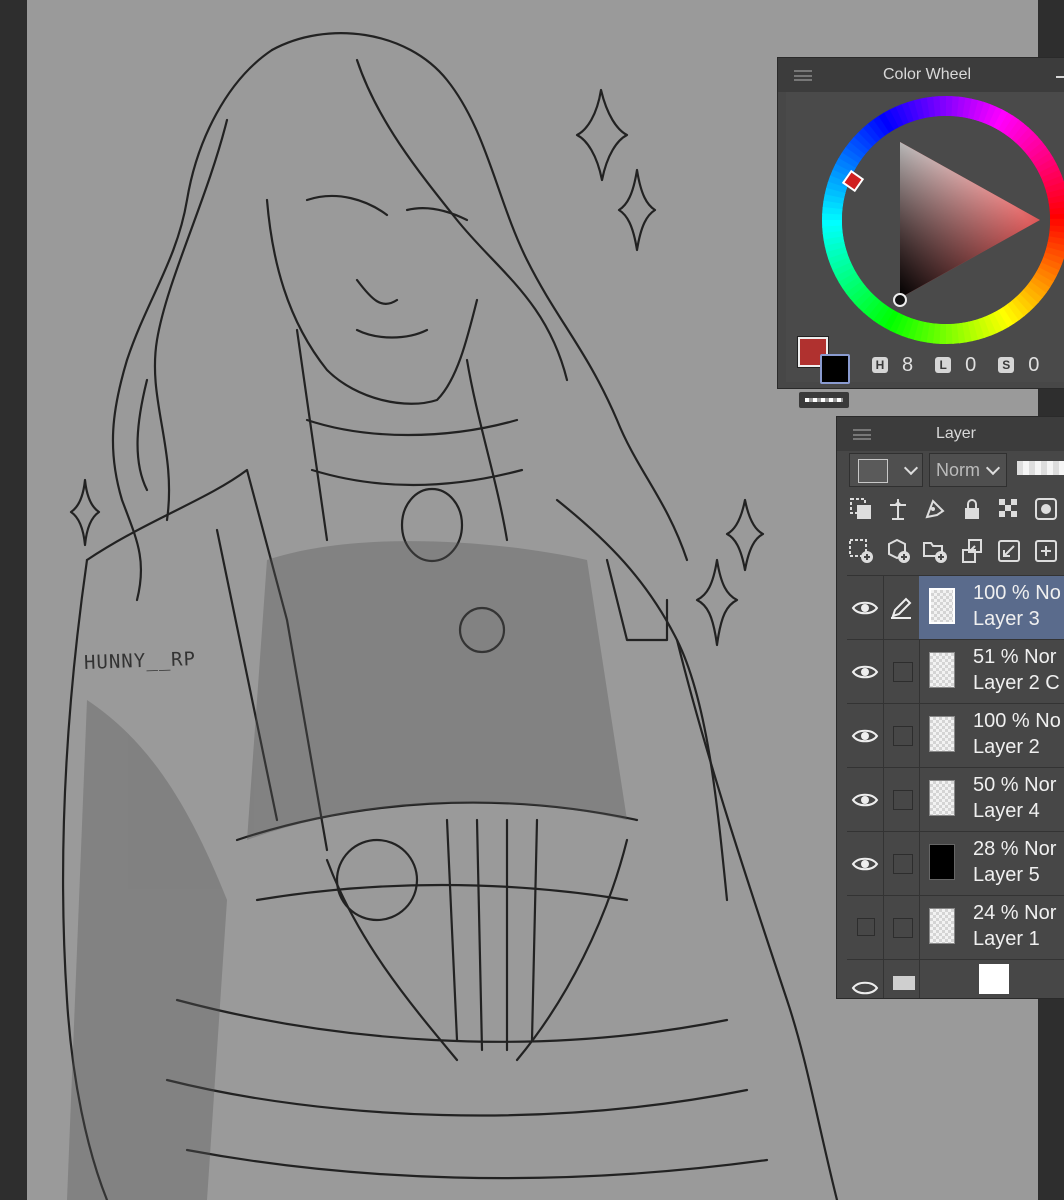 This screenshot has width=1064, height=1200. I want to click on minimize-icon, so click(1060, 77).